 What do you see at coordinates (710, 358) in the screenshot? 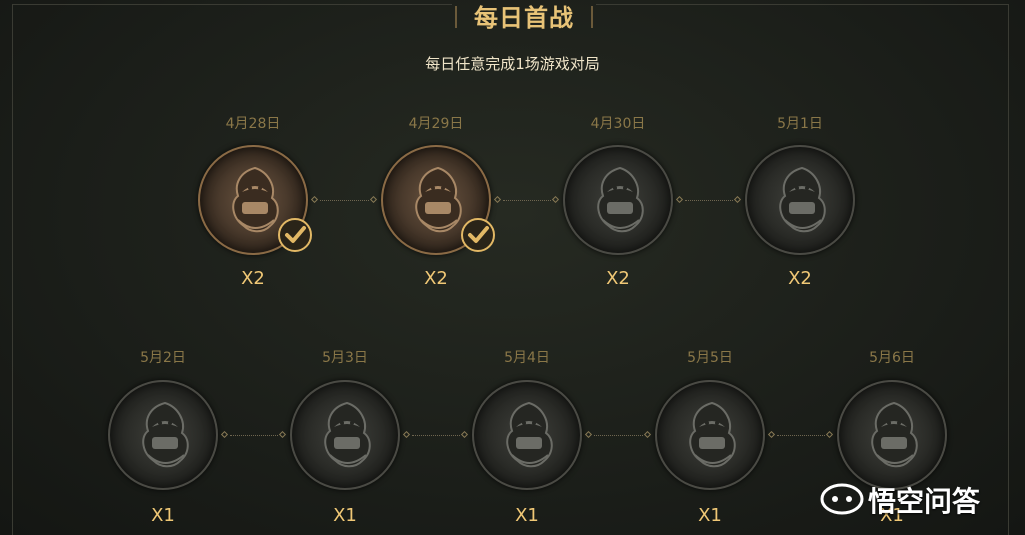
I see `day-date: 5月5日` at bounding box center [710, 358].